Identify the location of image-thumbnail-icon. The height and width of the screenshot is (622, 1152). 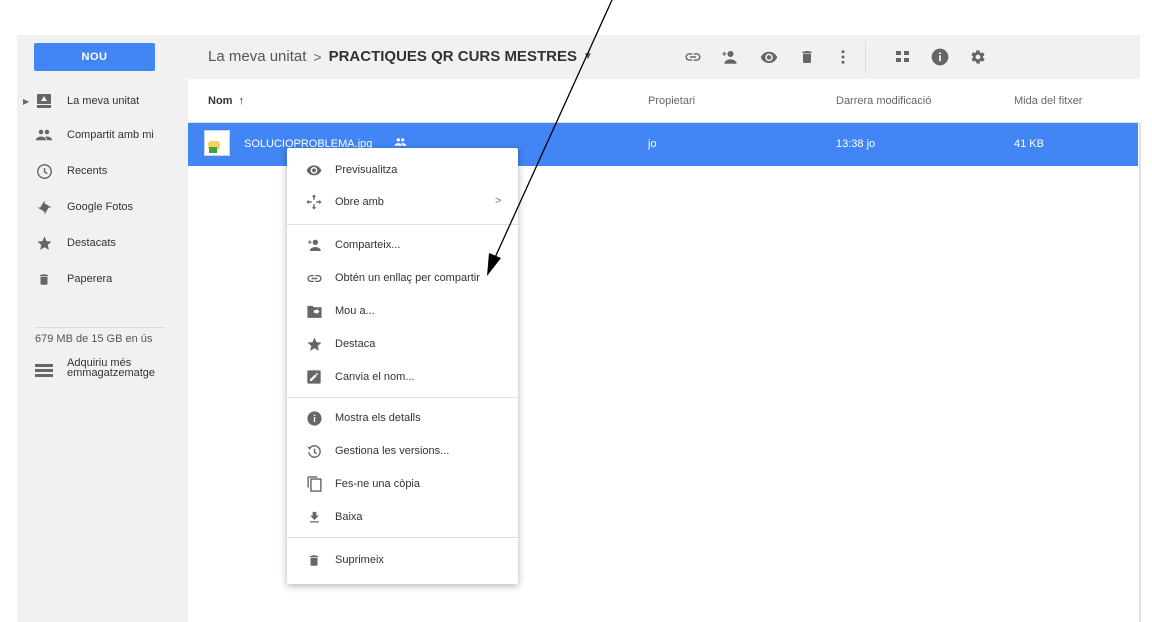
(217, 143).